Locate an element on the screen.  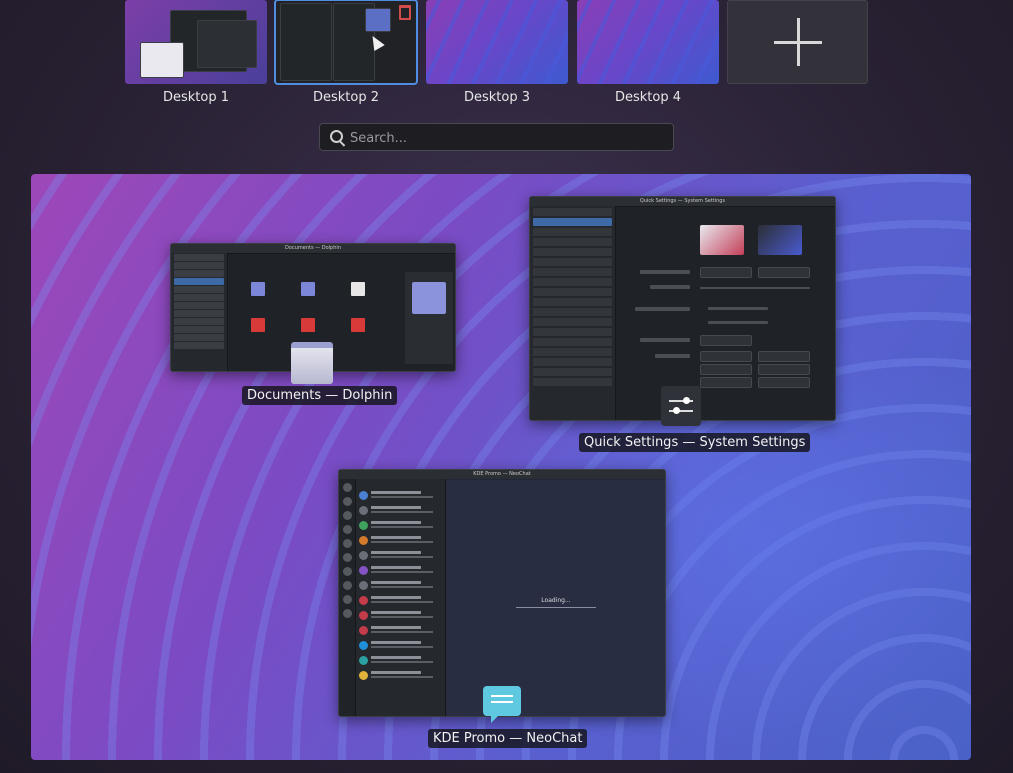
chat-bubble-icon is located at coordinates (502, 704).